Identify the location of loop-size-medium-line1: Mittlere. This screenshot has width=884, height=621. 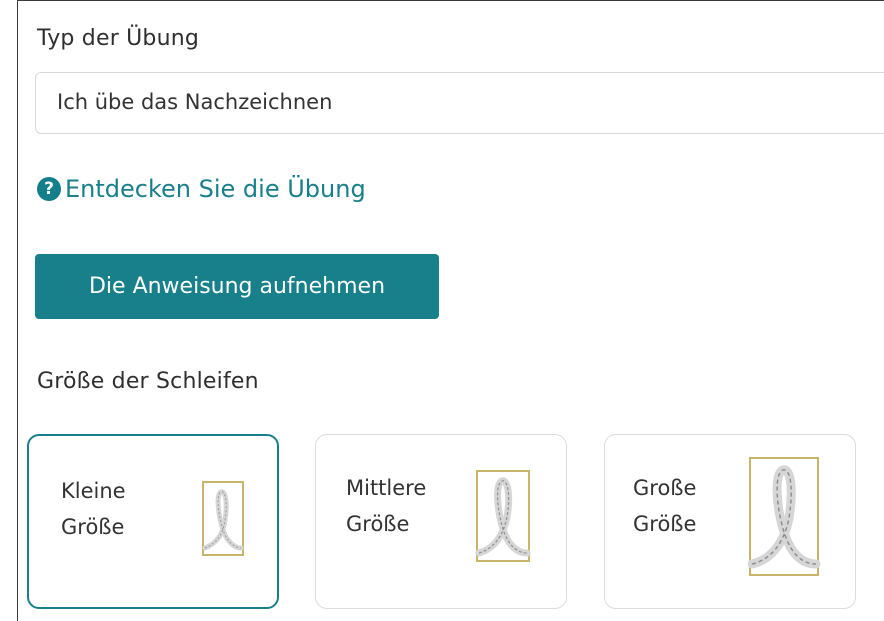
(386, 488).